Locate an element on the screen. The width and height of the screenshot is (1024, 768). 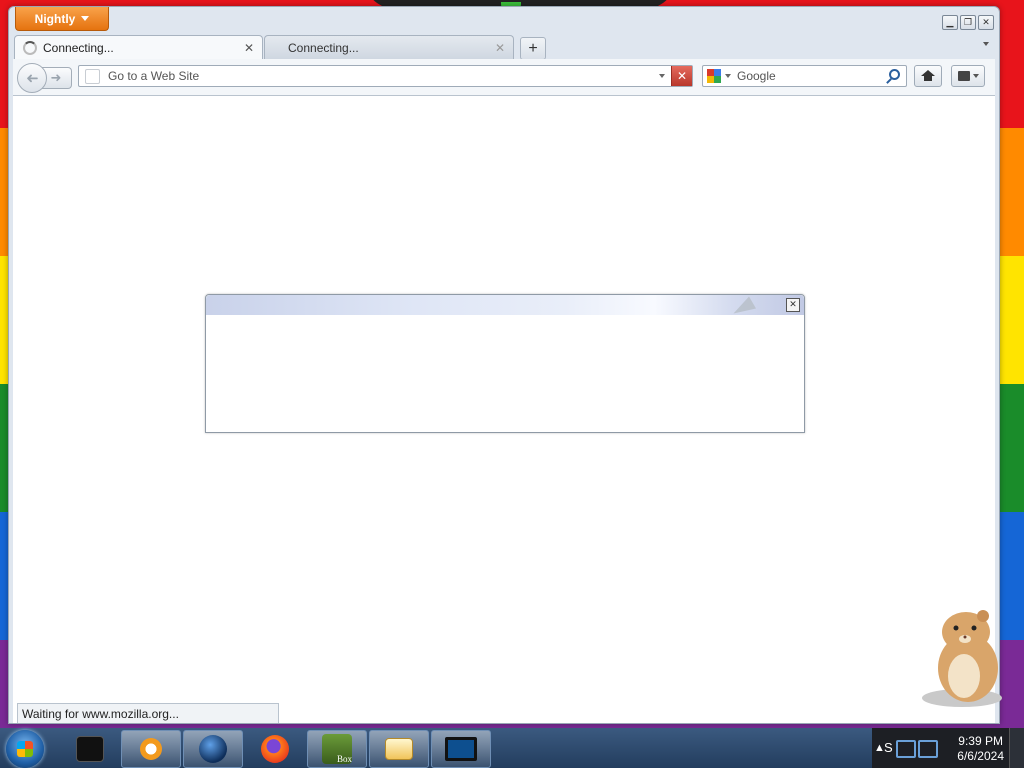
taskbar-item-firefox is located at coordinates (275, 749).